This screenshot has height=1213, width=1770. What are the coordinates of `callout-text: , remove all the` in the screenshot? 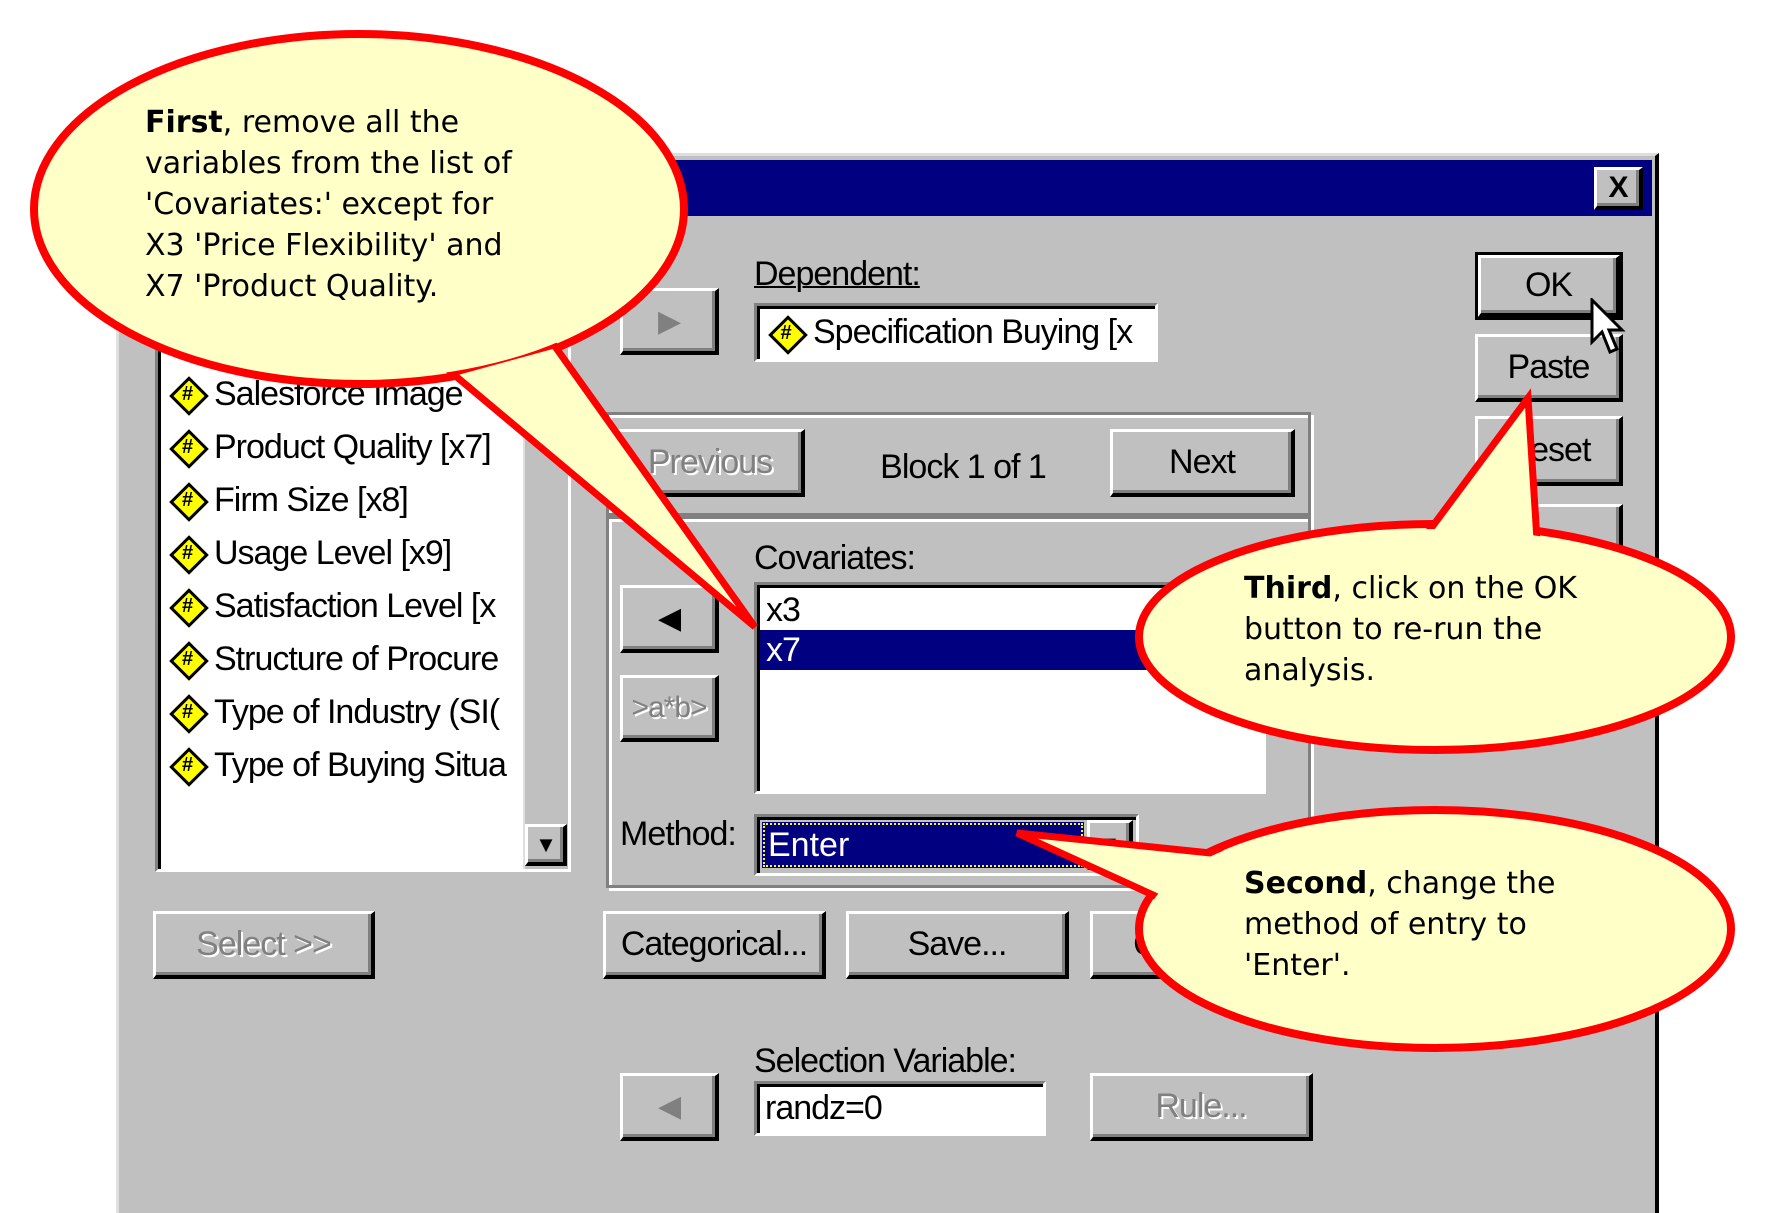 It's located at (341, 122).